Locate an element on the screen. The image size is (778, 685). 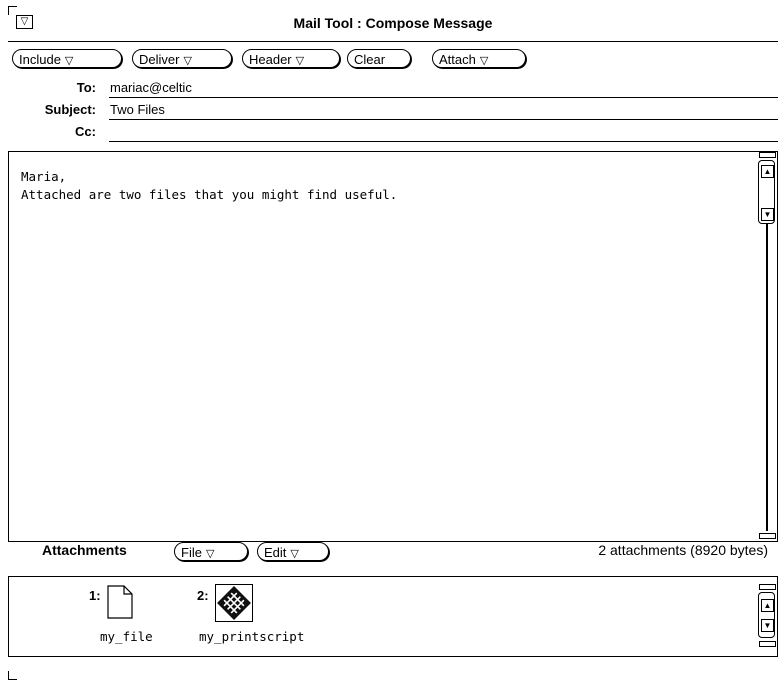
message-line: Maria, is located at coordinates (44, 176).